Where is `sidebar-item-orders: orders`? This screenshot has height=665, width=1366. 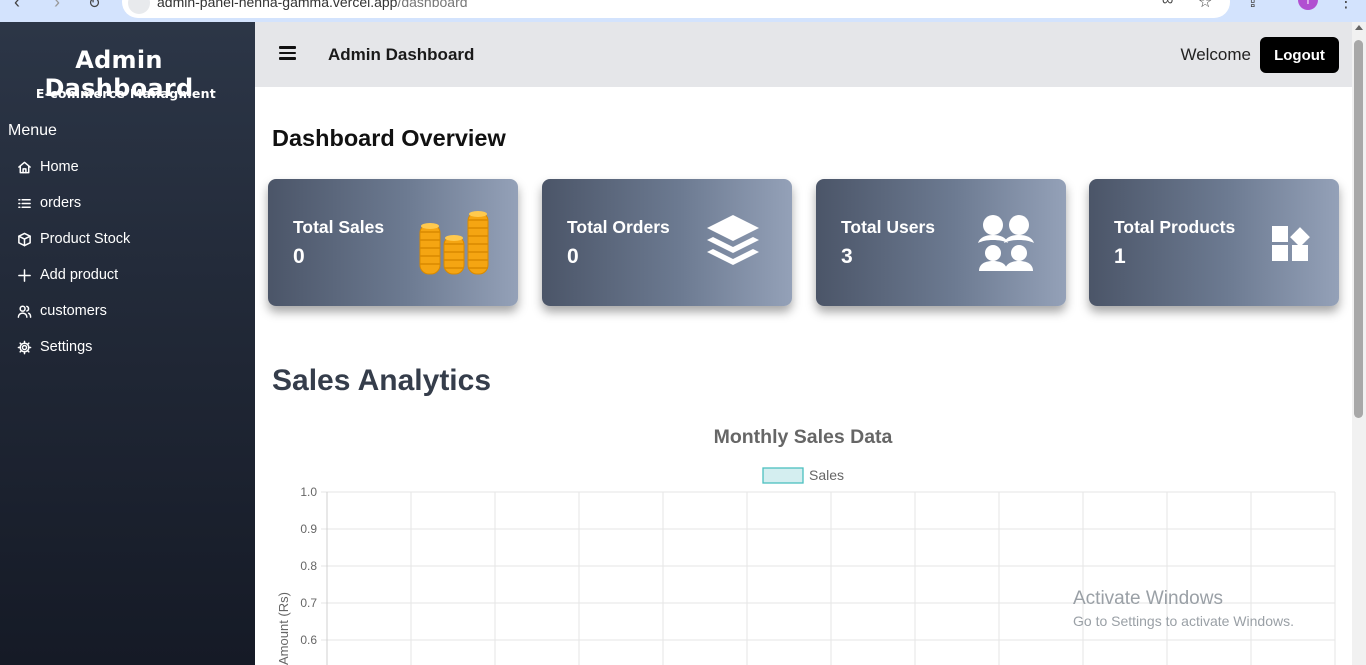
sidebar-item-orders: orders is located at coordinates (127, 203).